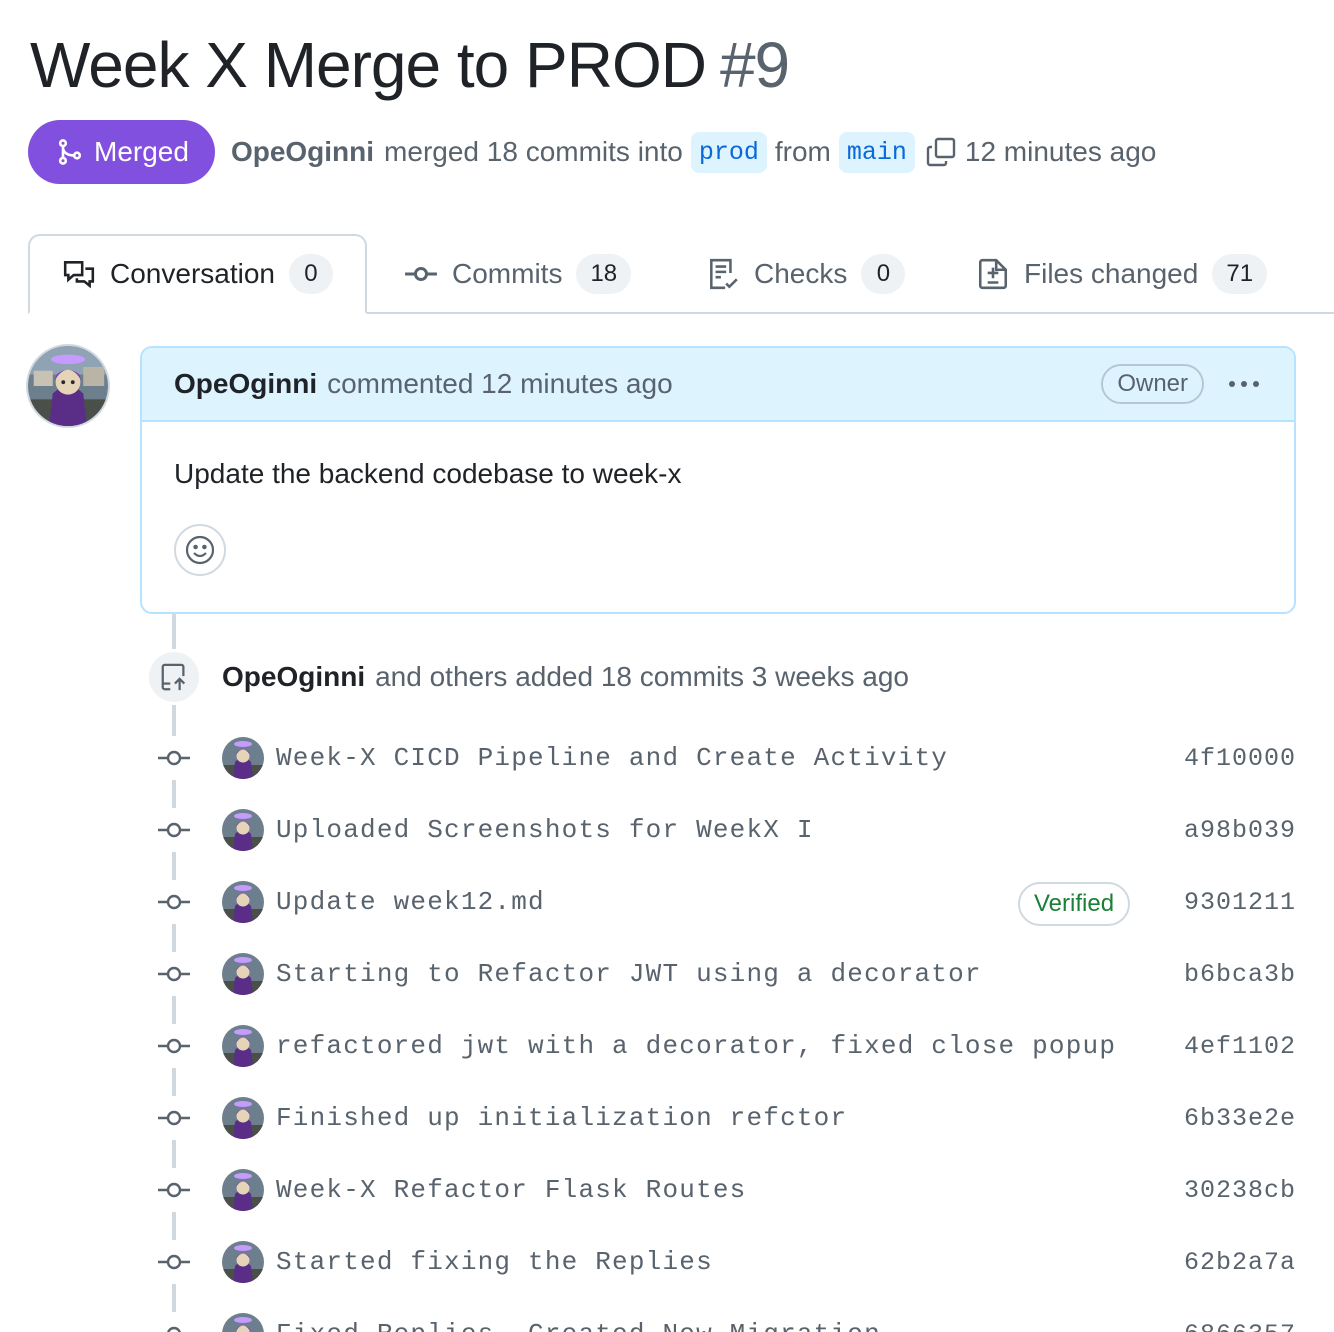 This screenshot has width=1334, height=1332. What do you see at coordinates (141, 151) in the screenshot?
I see `state-label: Merged` at bounding box center [141, 151].